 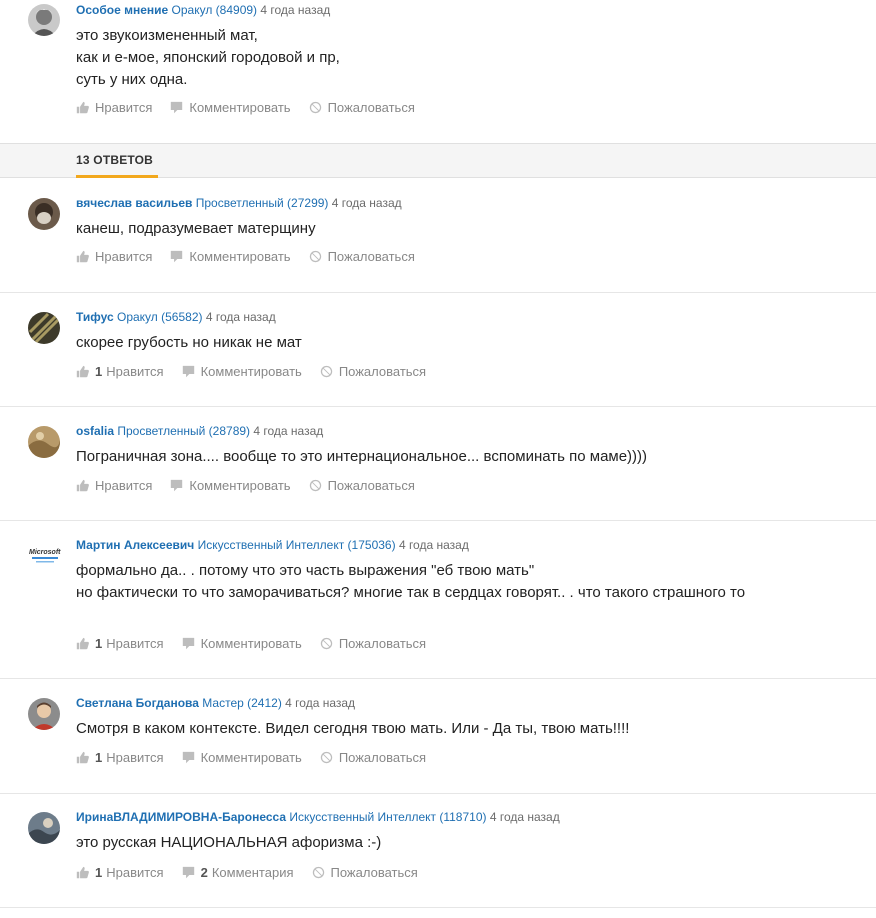 I want to click on author-link: вячеслав васильев, so click(x=134, y=203).